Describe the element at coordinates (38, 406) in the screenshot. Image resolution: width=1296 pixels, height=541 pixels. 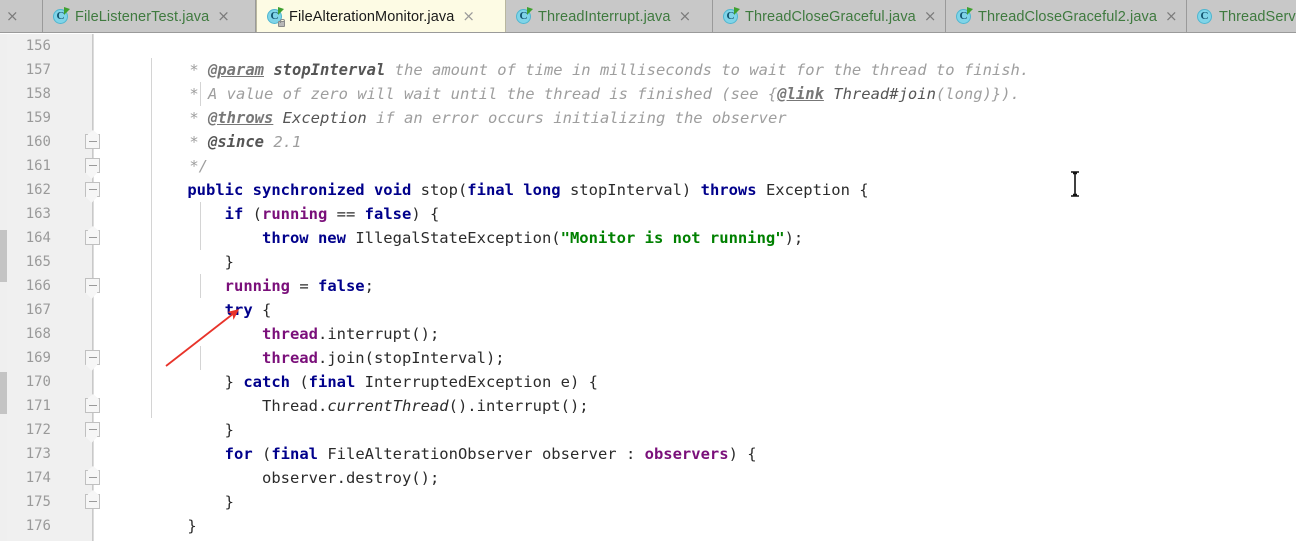
I see `line-number: 171` at that location.